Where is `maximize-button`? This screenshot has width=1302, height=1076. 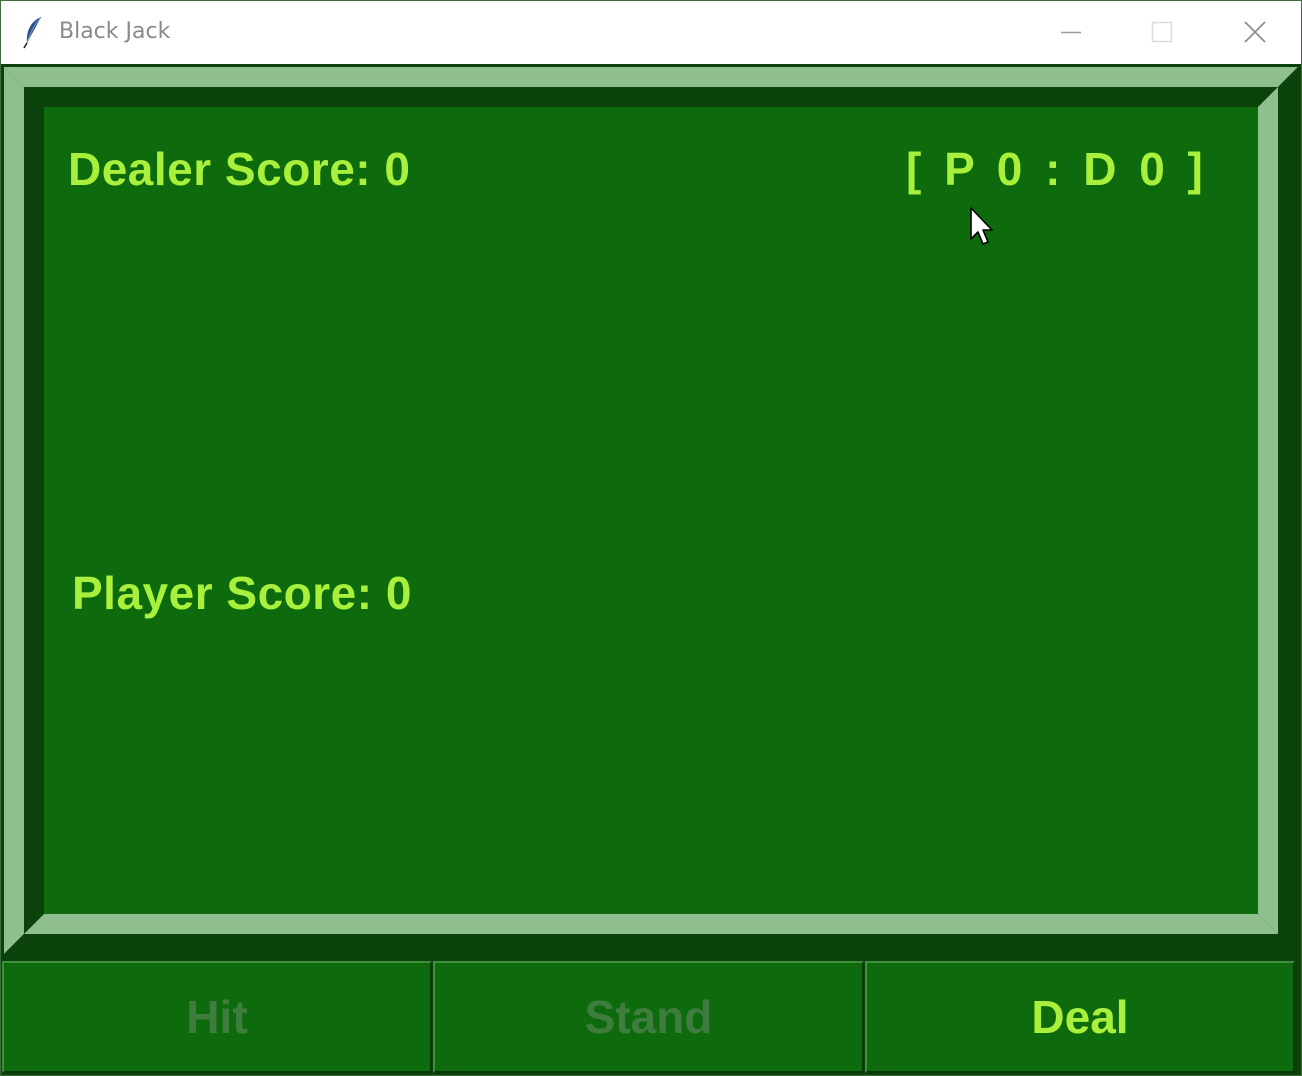 maximize-button is located at coordinates (1163, 32).